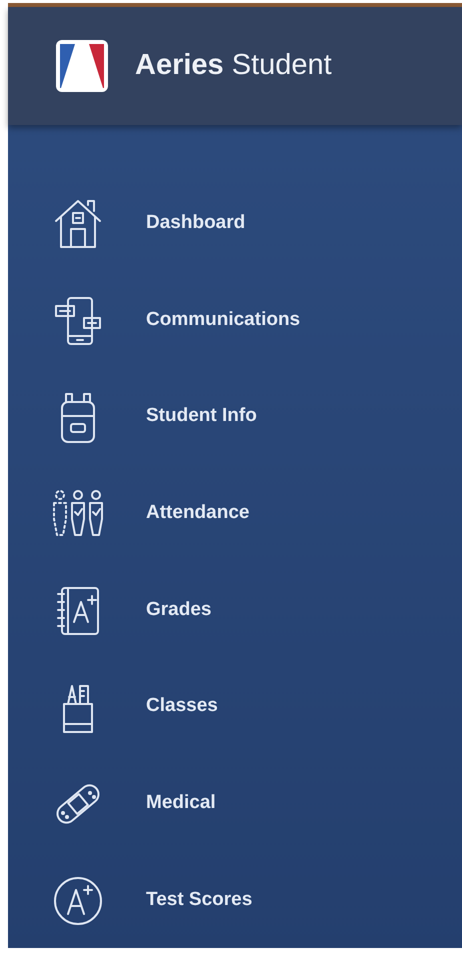 The height and width of the screenshot is (955, 462). Describe the element at coordinates (198, 513) in the screenshot. I see `nav-item: Attendance` at that location.